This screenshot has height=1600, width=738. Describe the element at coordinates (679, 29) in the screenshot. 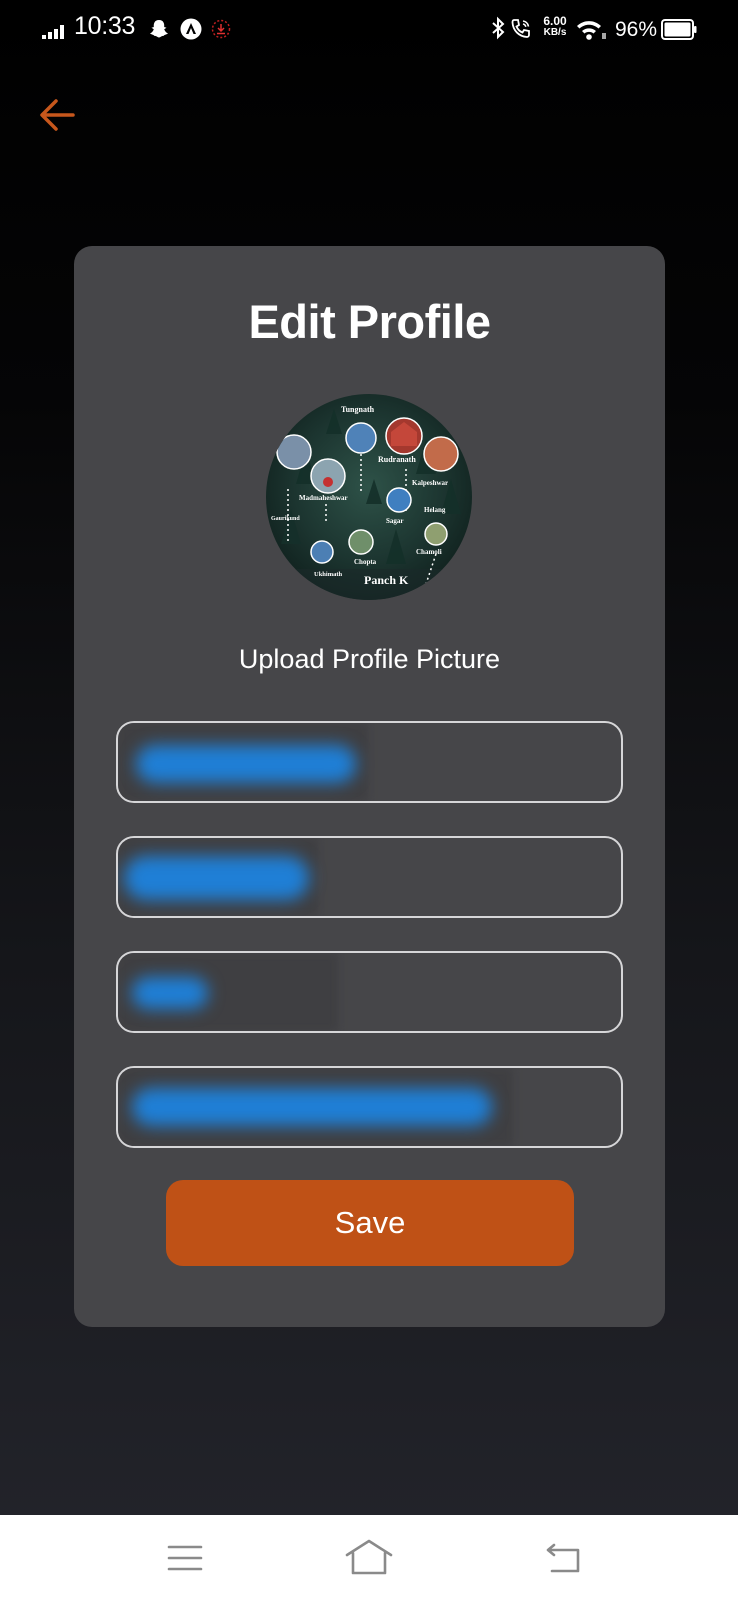

I see `battery-icon` at that location.